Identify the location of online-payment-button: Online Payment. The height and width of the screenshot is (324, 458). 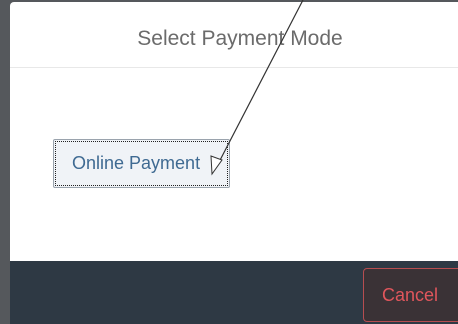
(141, 163).